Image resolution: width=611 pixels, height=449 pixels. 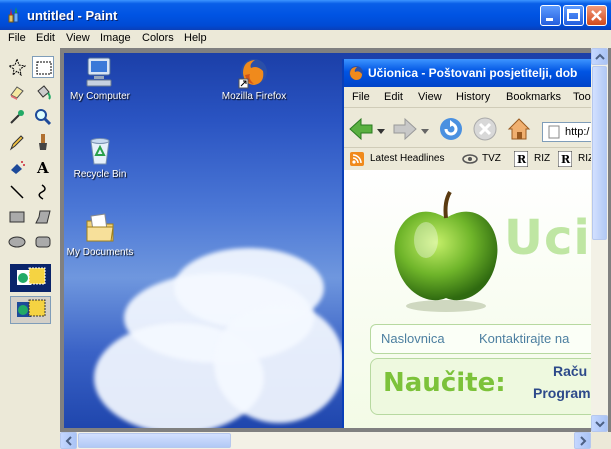 I want to click on recycle-bin-icon, so click(x=100, y=151).